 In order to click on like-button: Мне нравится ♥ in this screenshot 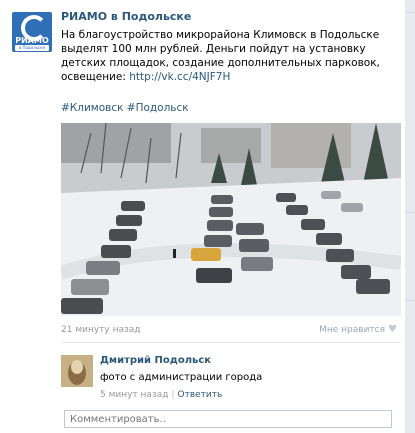, I will do `click(358, 329)`.